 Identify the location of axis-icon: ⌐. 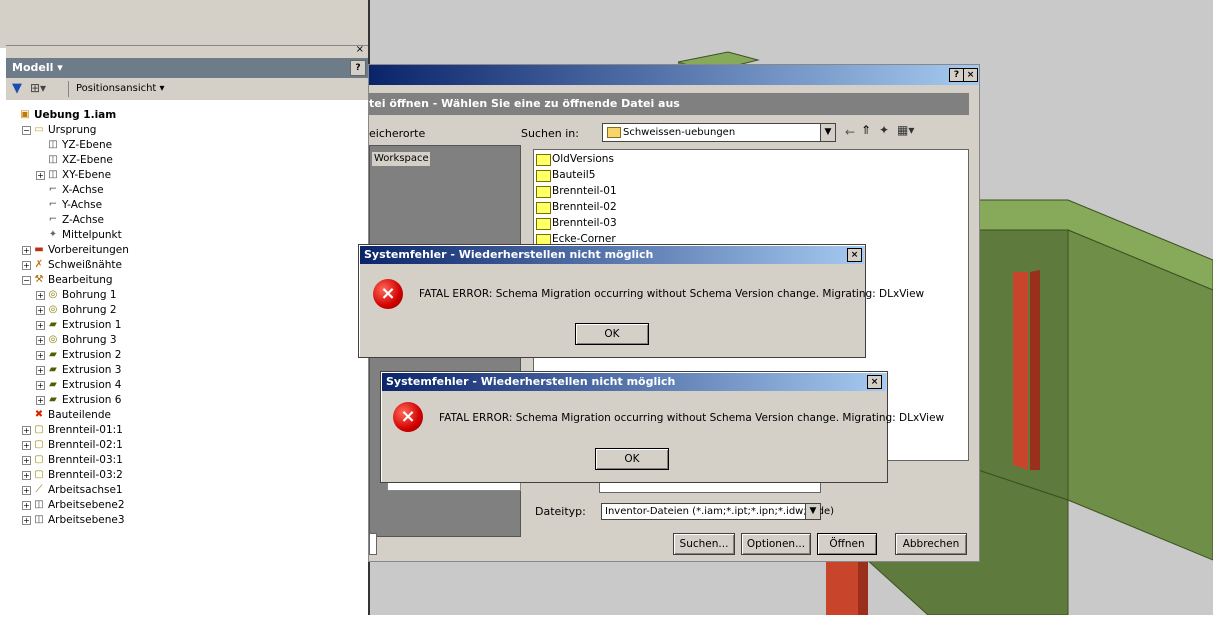
(53, 219).